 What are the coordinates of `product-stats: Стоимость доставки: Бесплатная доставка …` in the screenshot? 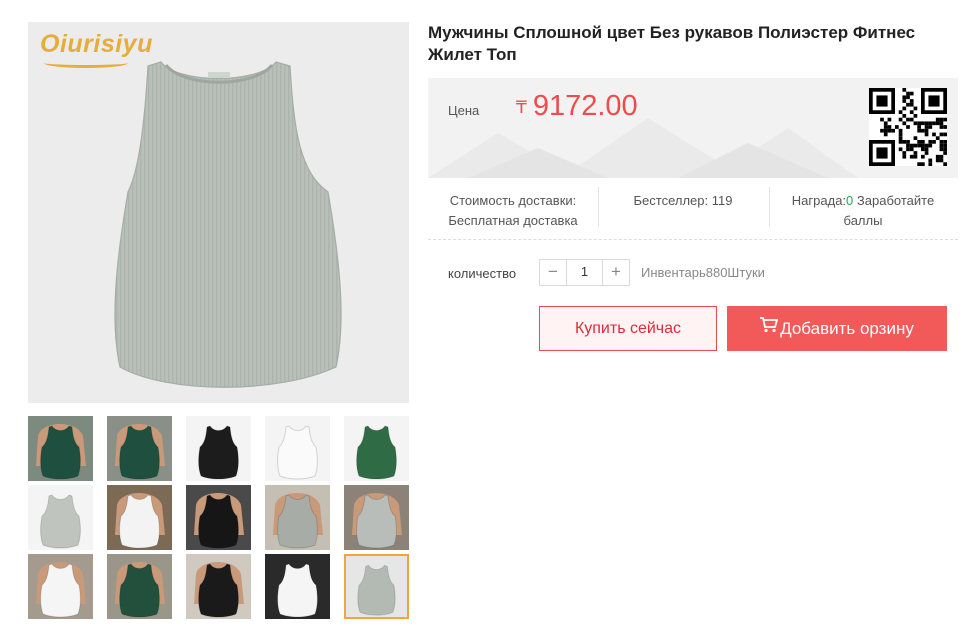 It's located at (693, 212).